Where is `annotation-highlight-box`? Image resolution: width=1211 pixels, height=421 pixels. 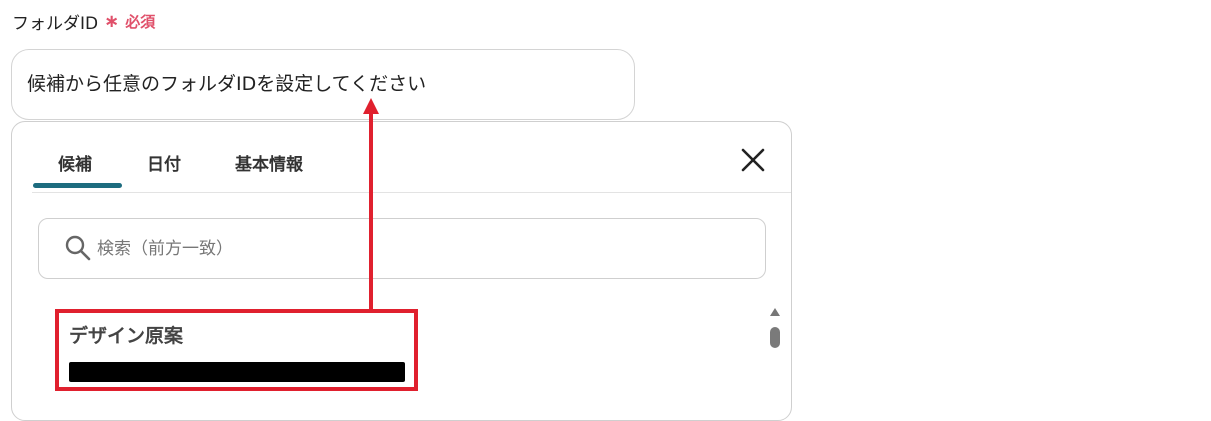
annotation-highlight-box is located at coordinates (236, 350).